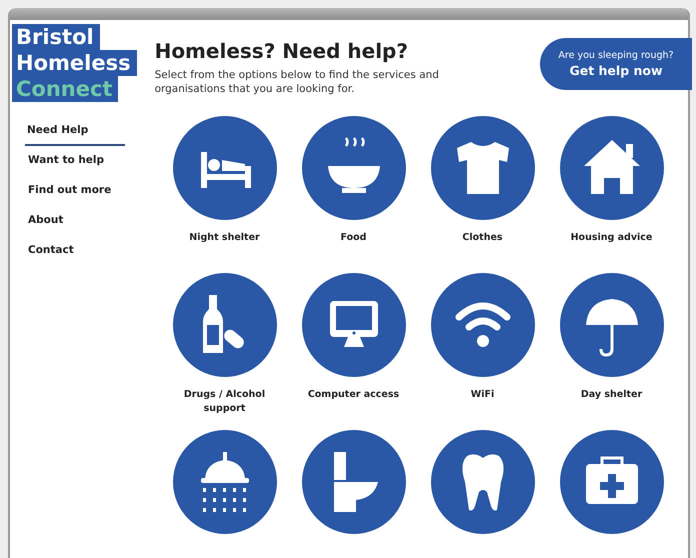  I want to click on service-link: Clothes, so click(482, 187).